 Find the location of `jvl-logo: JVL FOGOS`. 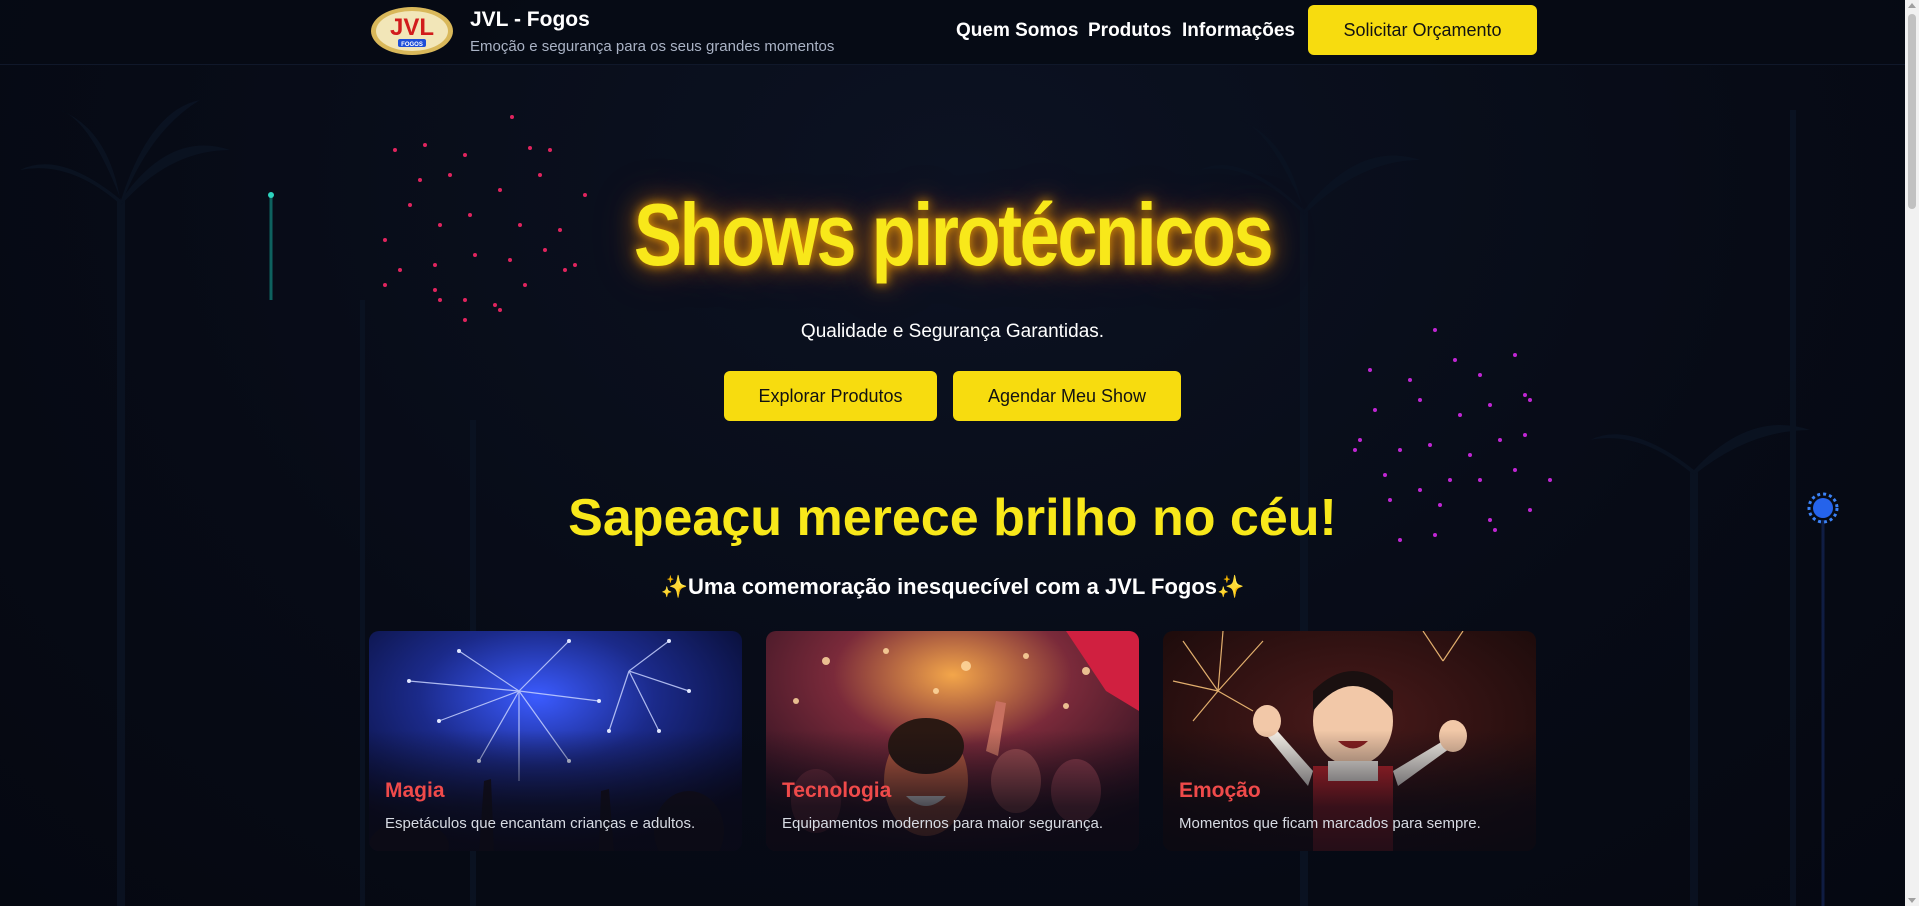

jvl-logo: JVL FOGOS is located at coordinates (412, 31).